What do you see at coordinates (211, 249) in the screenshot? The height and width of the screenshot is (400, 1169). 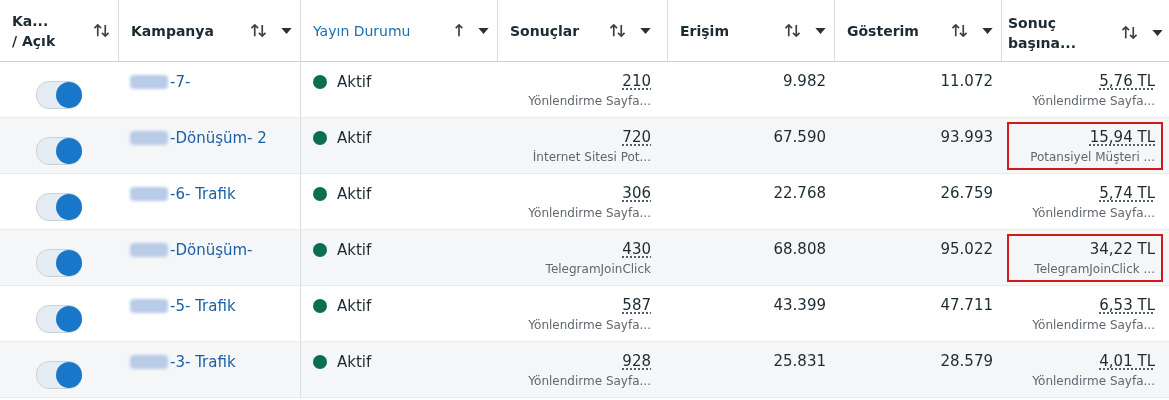 I see `campaign-link: -Dönüşüm-` at bounding box center [211, 249].